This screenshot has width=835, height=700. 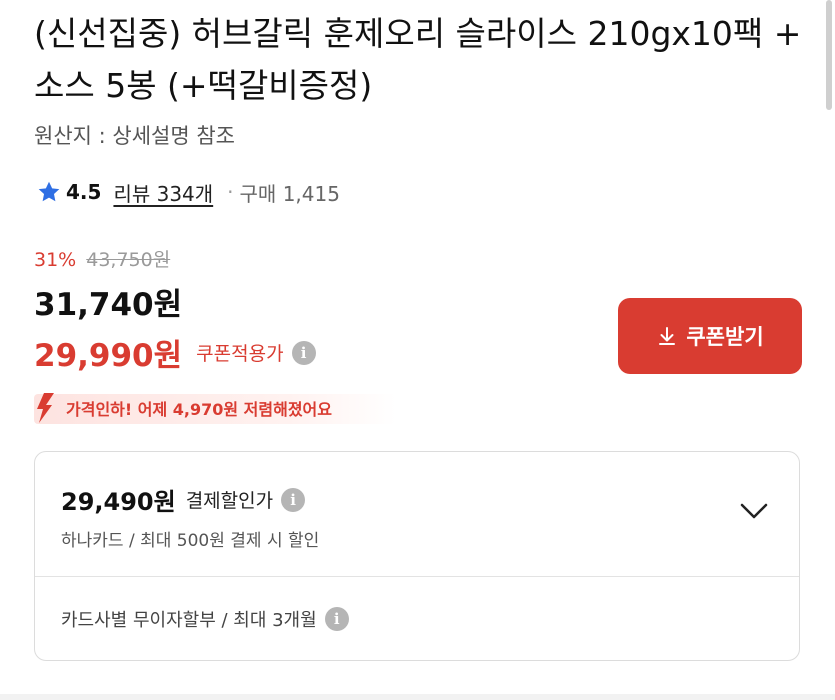 What do you see at coordinates (725, 337) in the screenshot?
I see `get-coupon-label: 쿠폰받기` at bounding box center [725, 337].